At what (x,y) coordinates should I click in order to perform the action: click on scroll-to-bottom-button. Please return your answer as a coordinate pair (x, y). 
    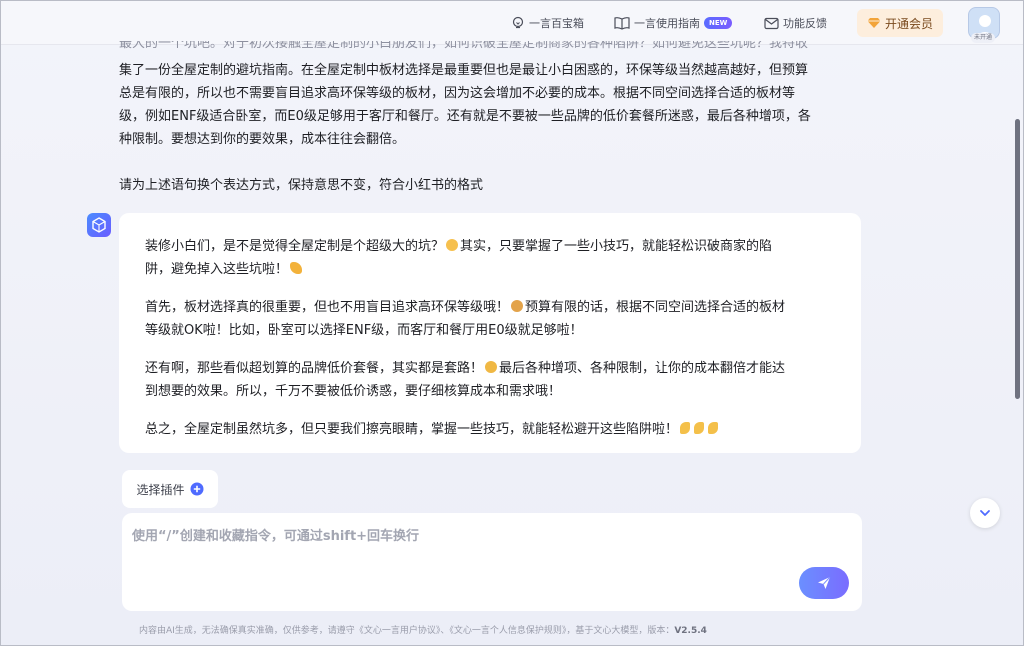
    Looking at the image, I should click on (985, 513).